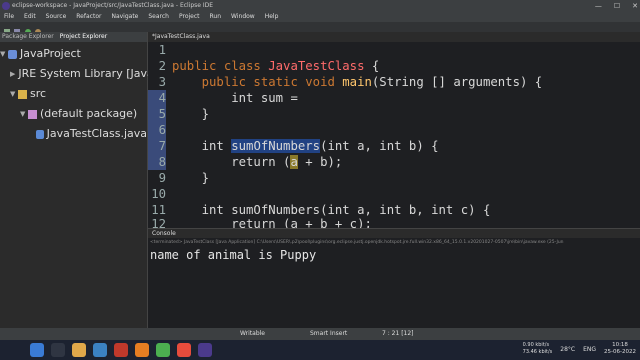 The width and height of the screenshot is (640, 360). What do you see at coordinates (58, 350) in the screenshot?
I see `search-icon` at bounding box center [58, 350].